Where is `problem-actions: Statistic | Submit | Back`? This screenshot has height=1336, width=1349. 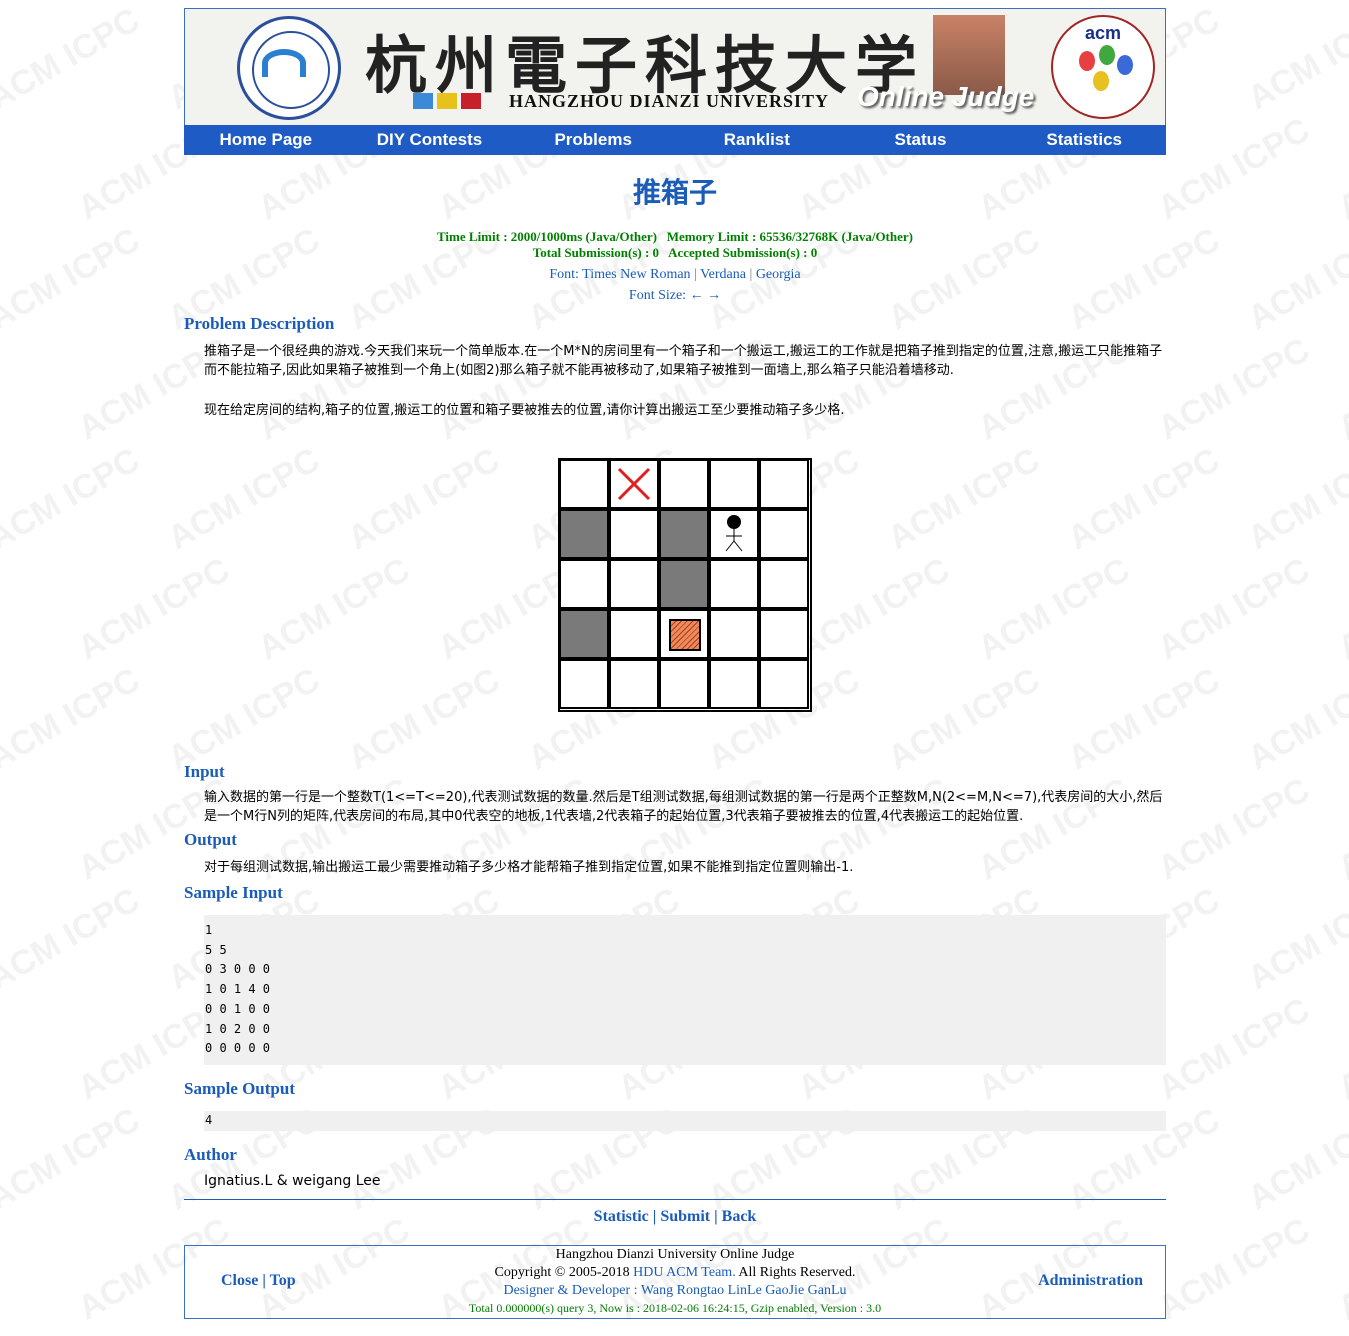 problem-actions: Statistic | Submit | Back is located at coordinates (675, 1216).